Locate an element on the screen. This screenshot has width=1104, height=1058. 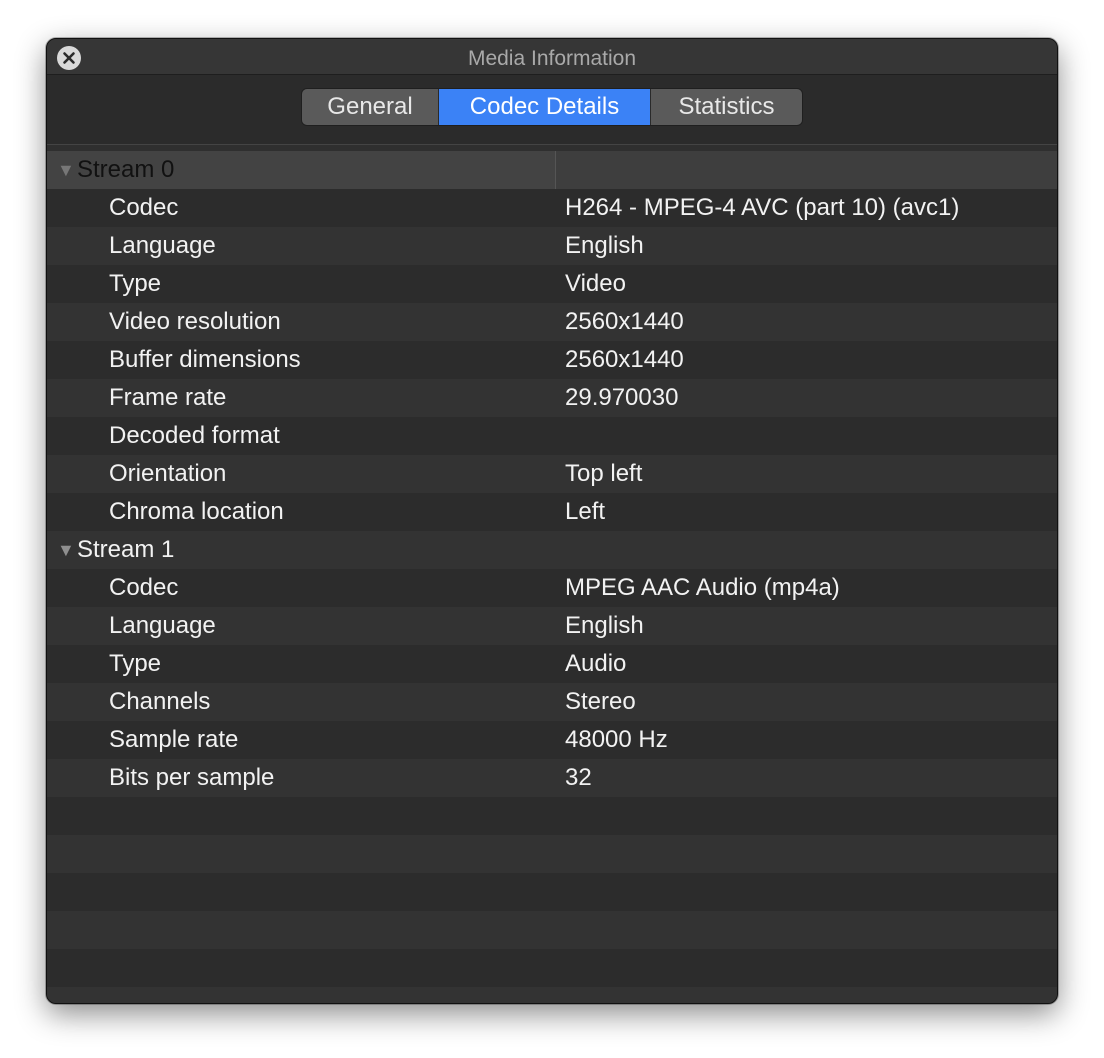
row-value: Audio is located at coordinates (596, 663).